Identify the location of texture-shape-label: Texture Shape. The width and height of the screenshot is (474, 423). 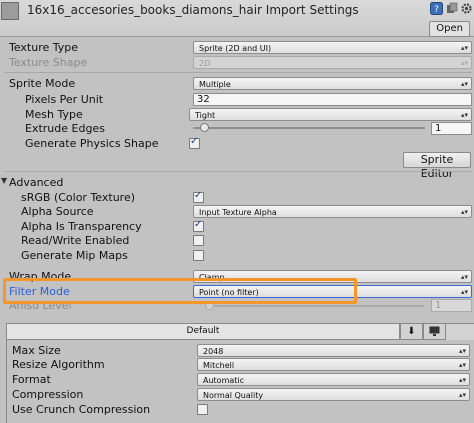
(48, 62).